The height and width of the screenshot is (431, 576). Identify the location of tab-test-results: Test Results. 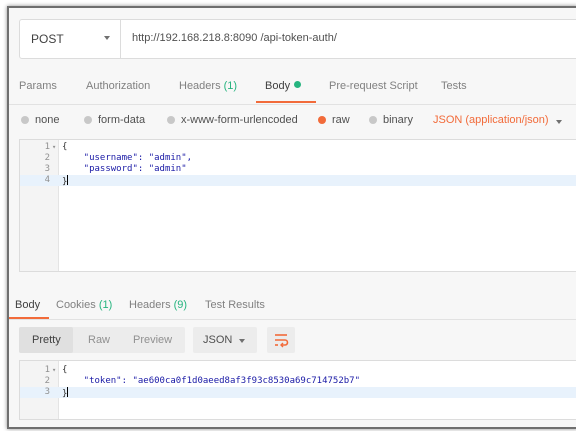
(235, 305).